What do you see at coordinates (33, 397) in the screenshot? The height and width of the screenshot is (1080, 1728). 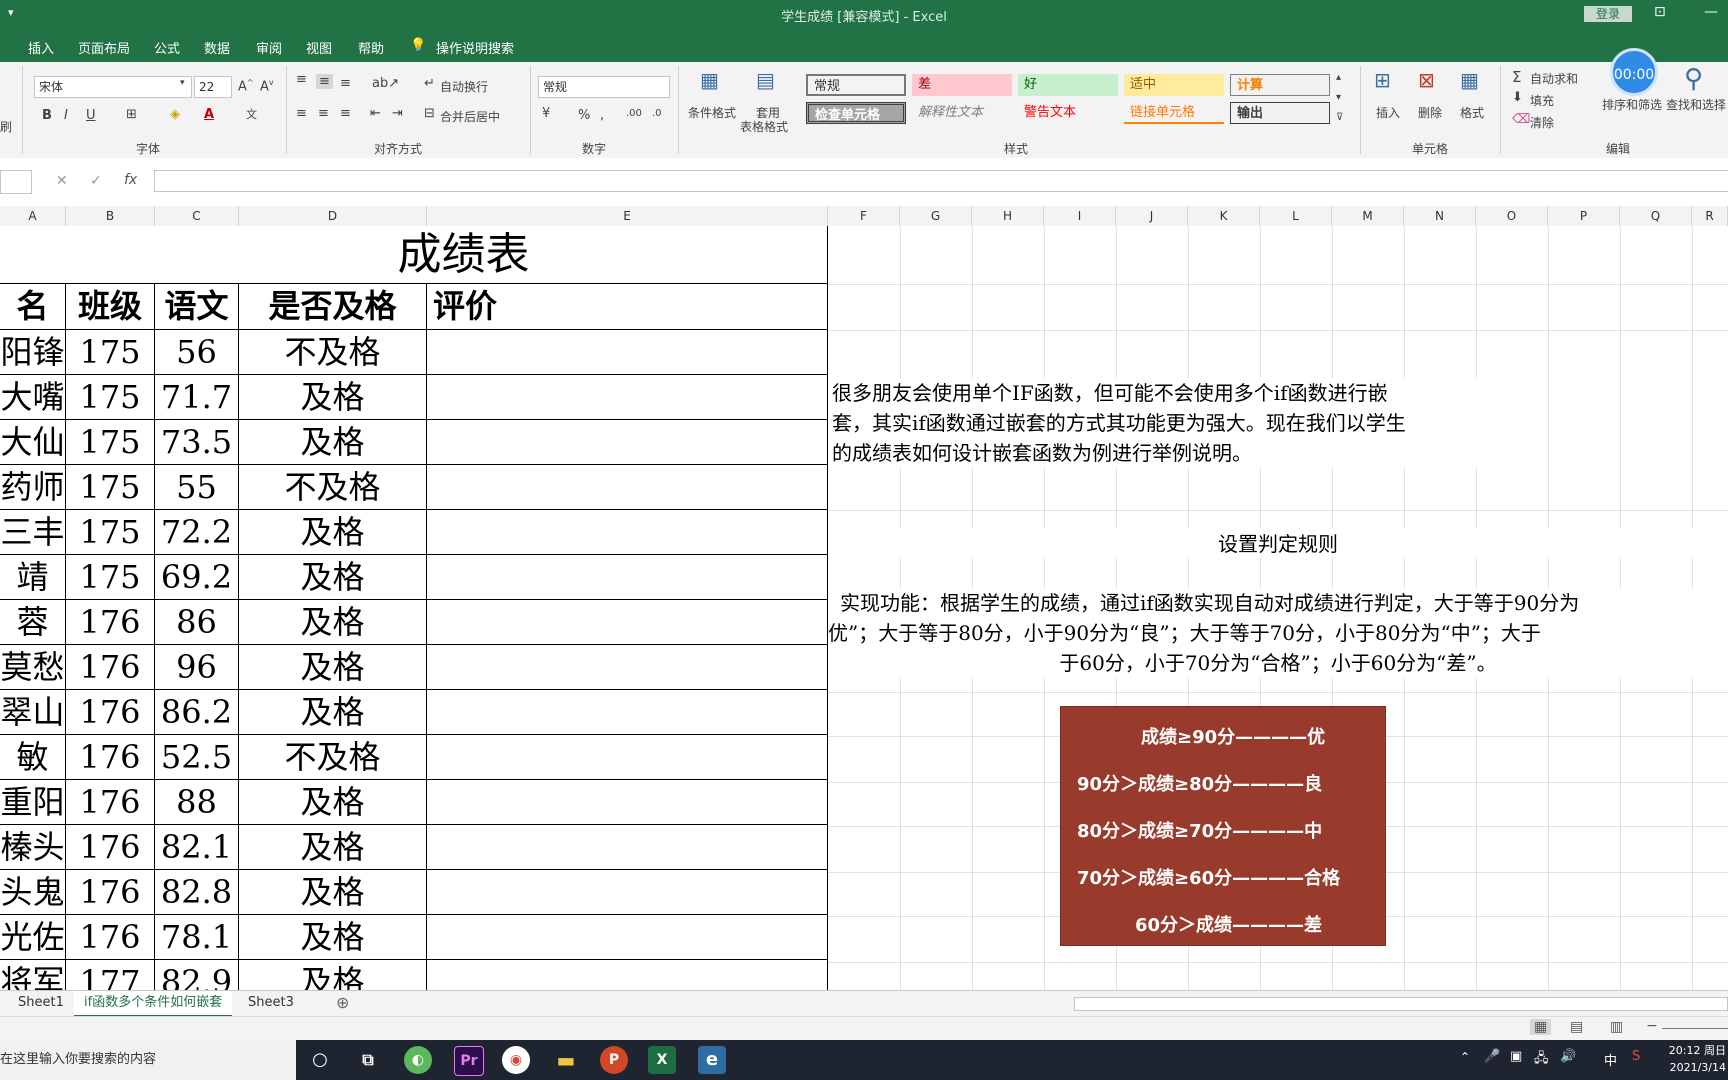 I see `cell-name: 大嘴` at bounding box center [33, 397].